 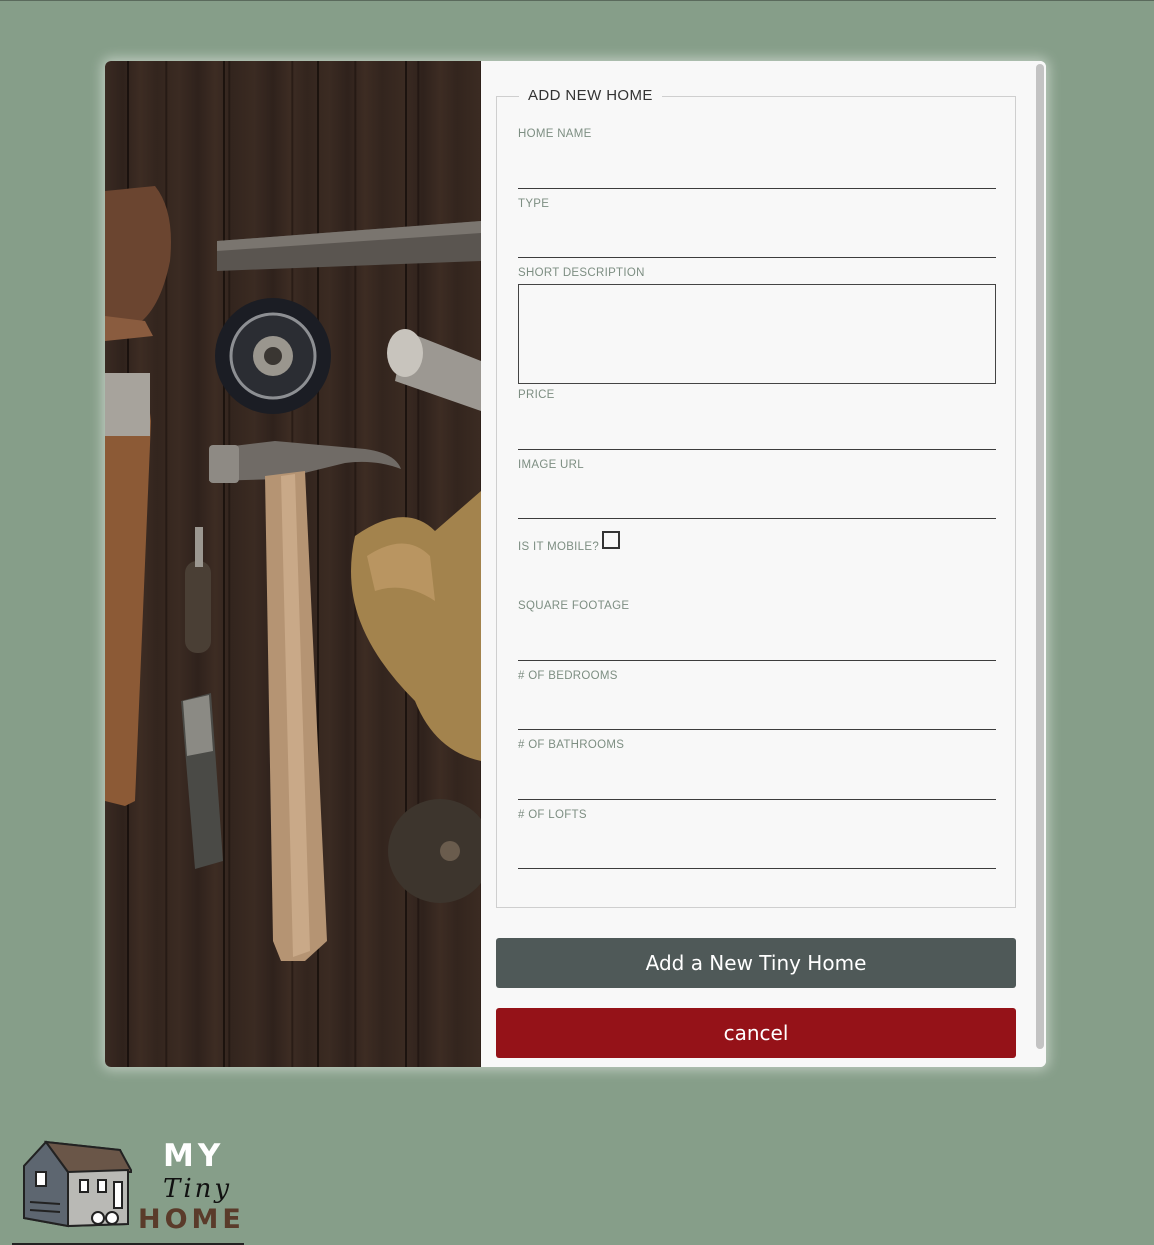 I want to click on home-name-label: HOME NAME, so click(x=555, y=134).